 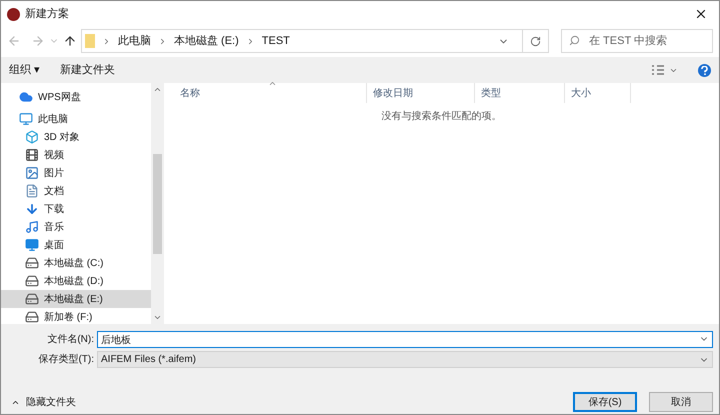 I want to click on filetype-label: 保存类型(T):, so click(x=65, y=359).